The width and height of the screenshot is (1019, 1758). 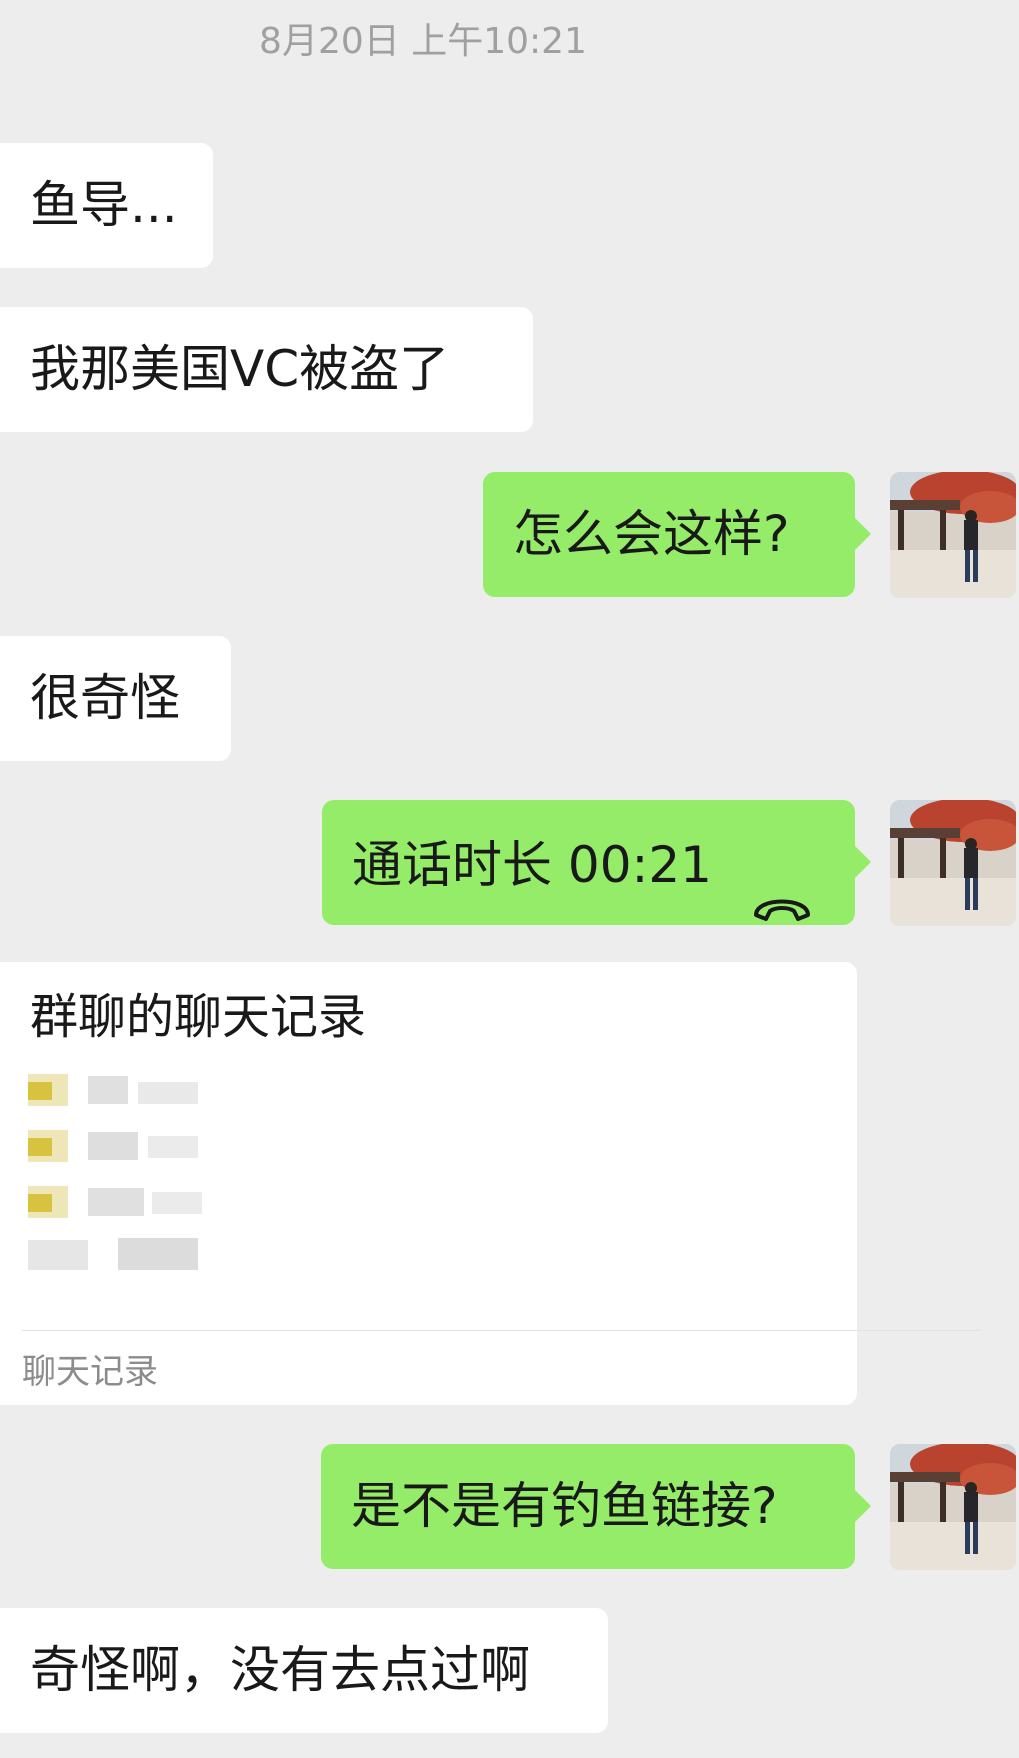 I want to click on blurred-preview, so click(x=128, y=1172).